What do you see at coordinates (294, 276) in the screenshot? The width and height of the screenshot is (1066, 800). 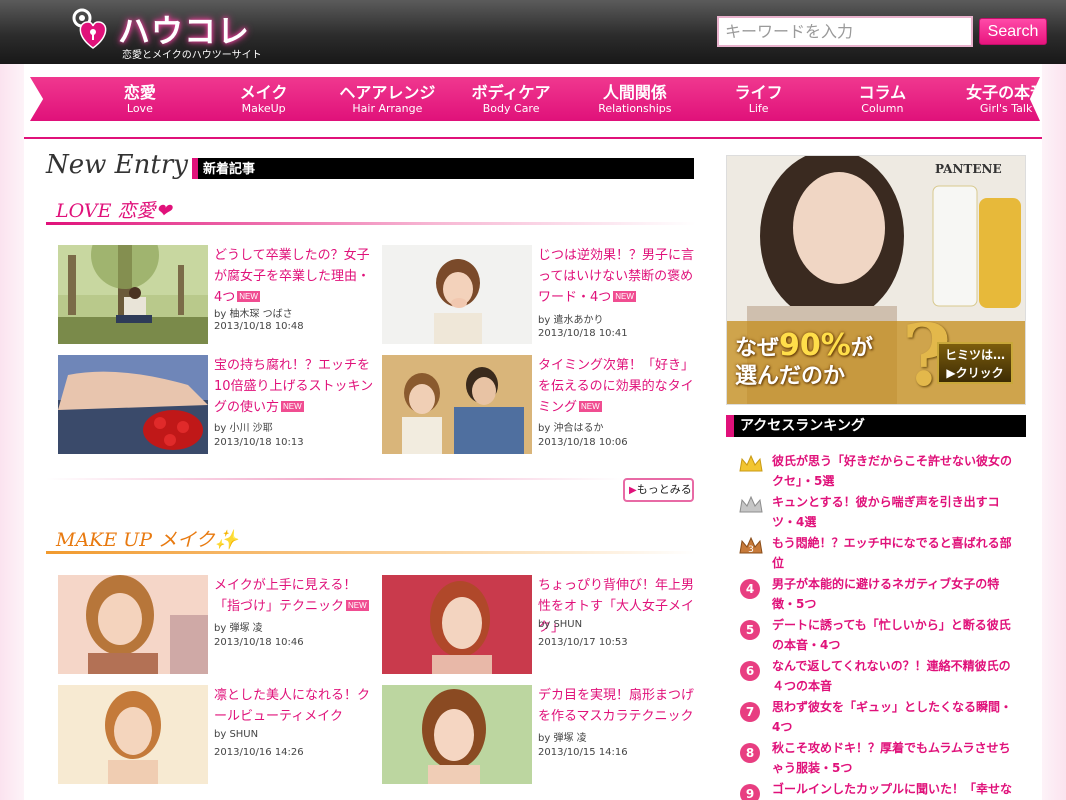 I see `article-title: どうして卒業したの？女子が腐女子を卒業した理由・4つ NEW` at bounding box center [294, 276].